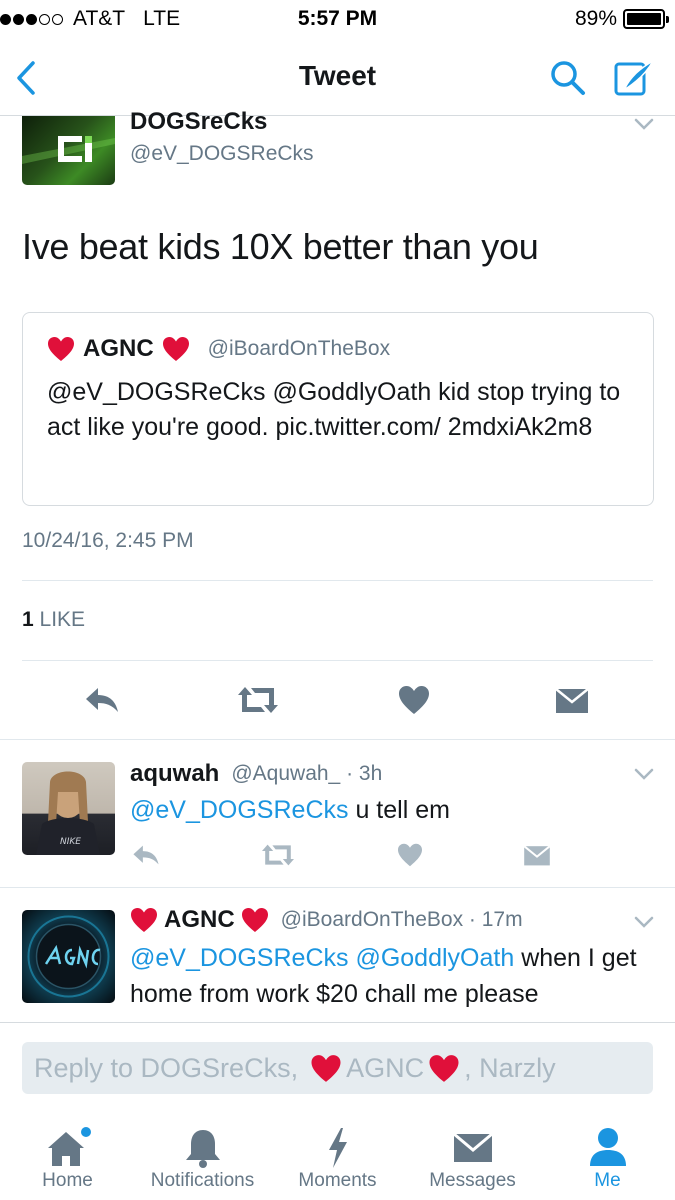 The image size is (675, 1200). What do you see at coordinates (198, 122) in the screenshot?
I see `author-name: DOGSreCks` at bounding box center [198, 122].